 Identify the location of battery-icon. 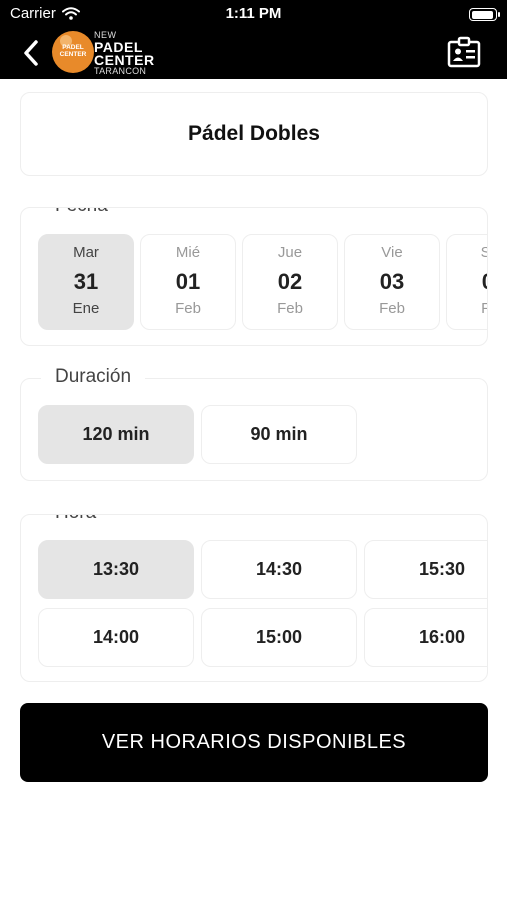
(484, 14).